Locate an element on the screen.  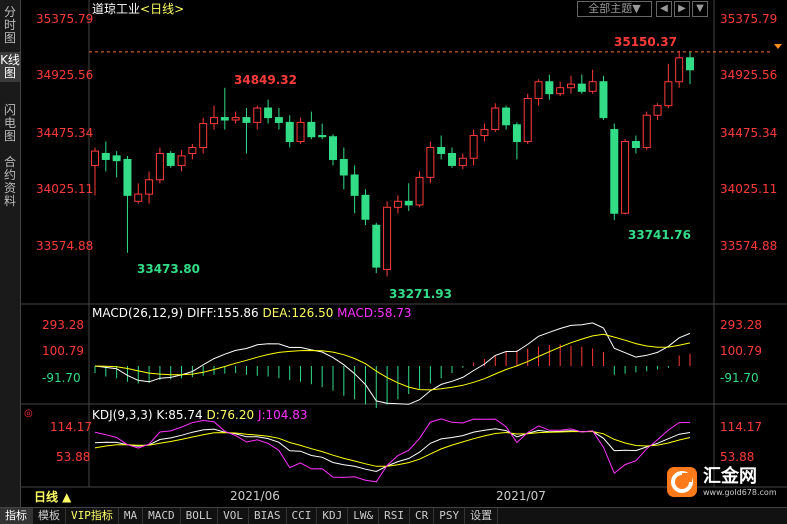
price-tick: 34925.56 is located at coordinates (65, 75).